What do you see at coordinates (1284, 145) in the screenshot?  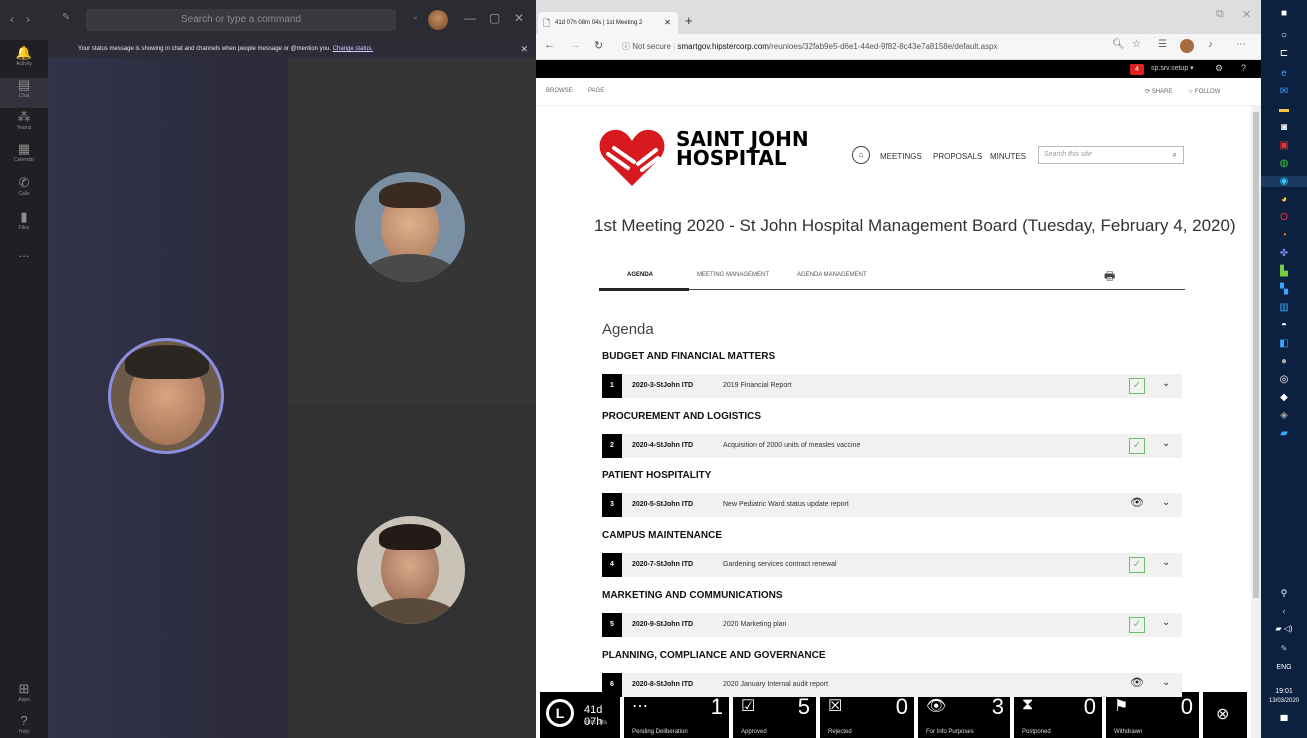 I see `app-icon: ▣` at bounding box center [1284, 145].